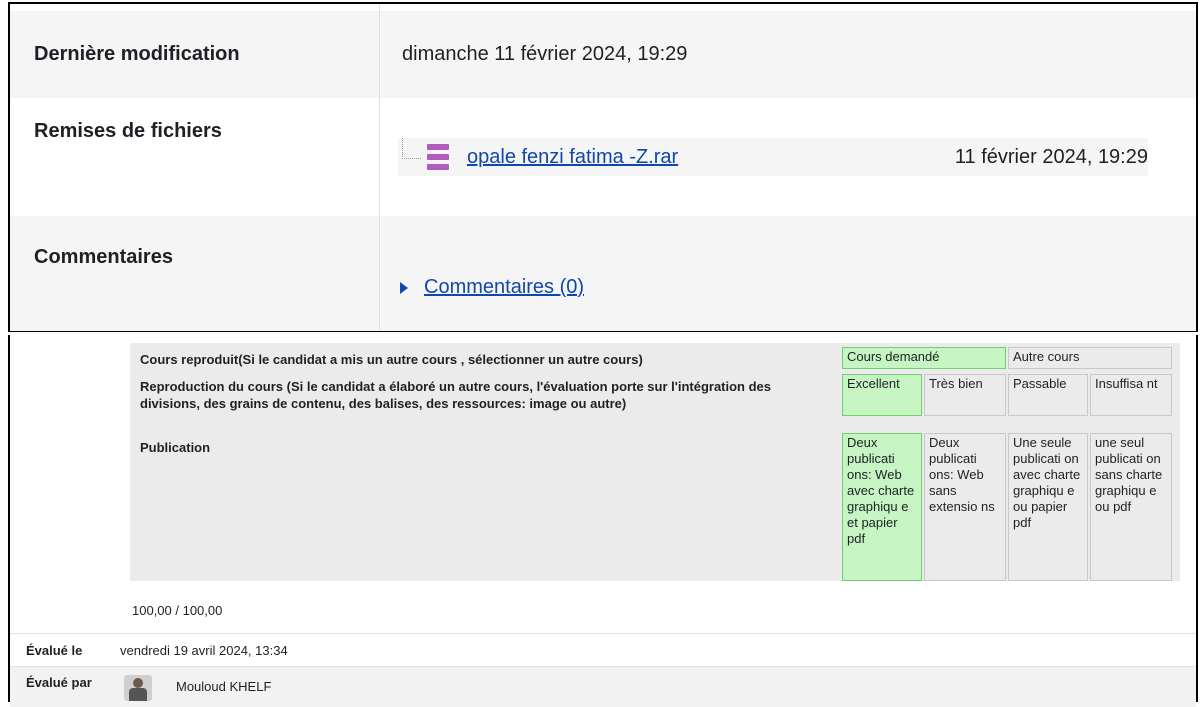 The height and width of the screenshot is (707, 1200). I want to click on rubric-criterion-3: Publication, so click(175, 447).